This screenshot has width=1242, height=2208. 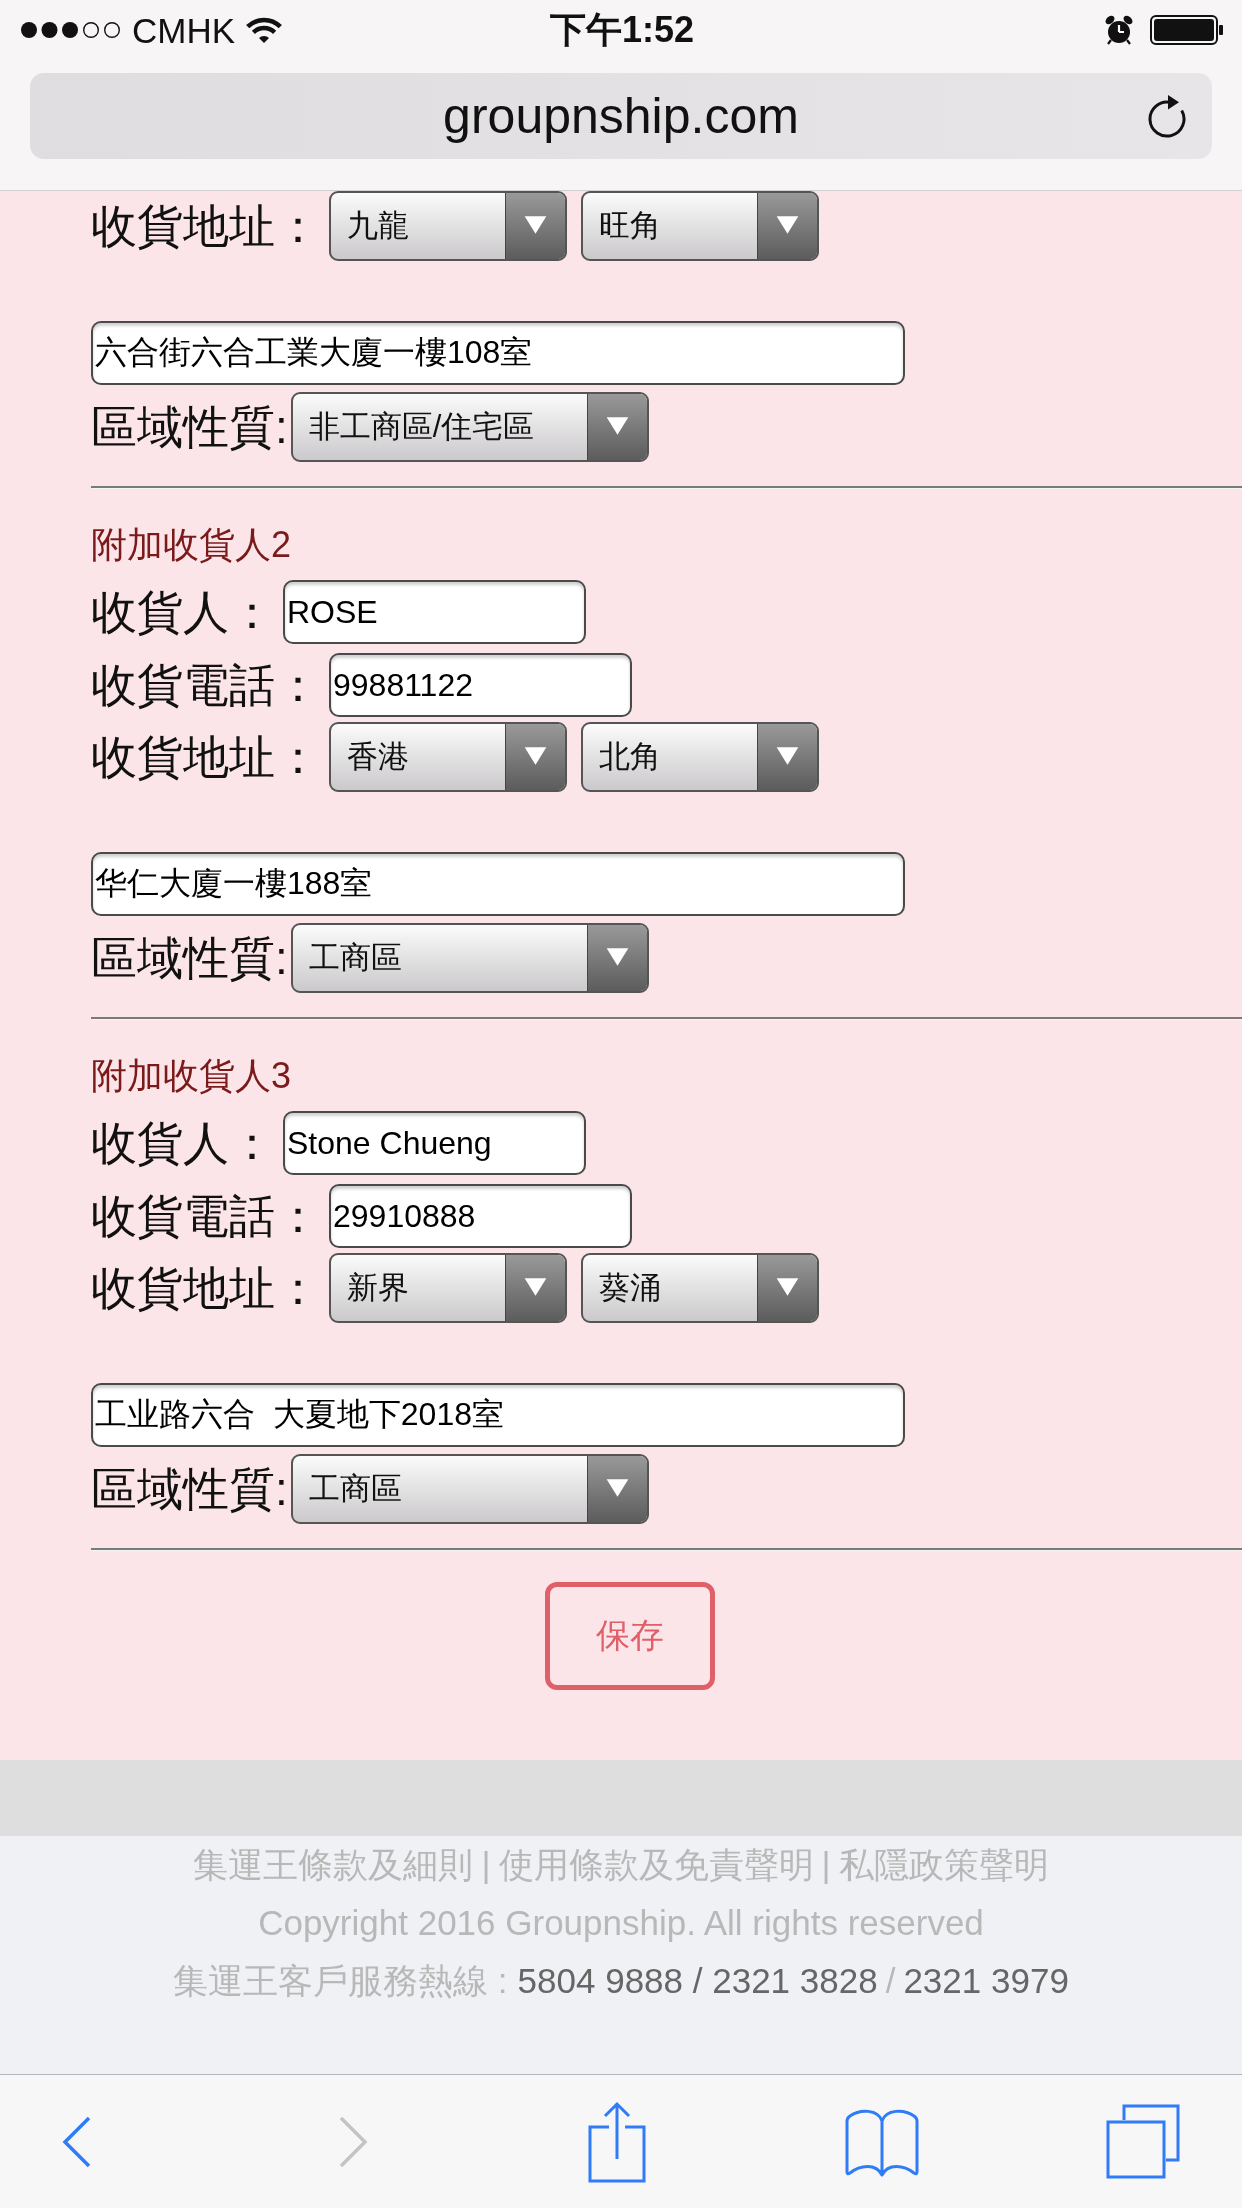 What do you see at coordinates (1119, 30) in the screenshot?
I see `alarm-clock-icon` at bounding box center [1119, 30].